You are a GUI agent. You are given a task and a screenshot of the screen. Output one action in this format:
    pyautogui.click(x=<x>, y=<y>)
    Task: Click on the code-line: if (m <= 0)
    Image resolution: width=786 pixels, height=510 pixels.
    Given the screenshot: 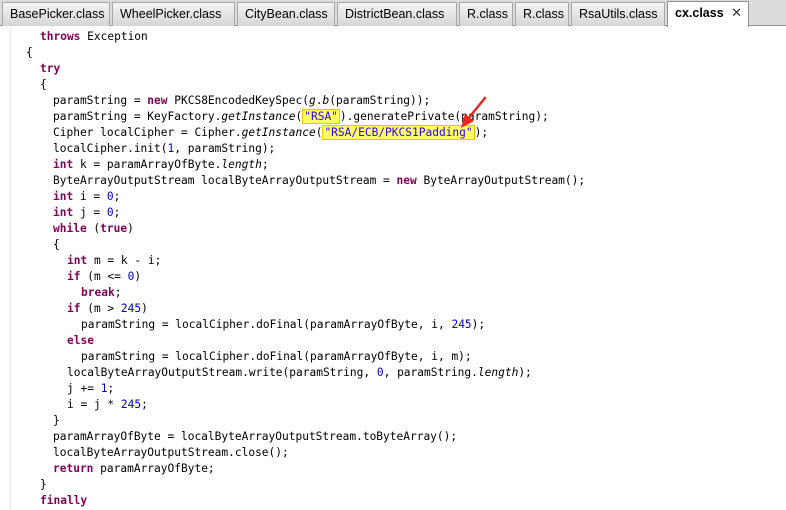 What is the action you would take?
    pyautogui.click(x=104, y=276)
    